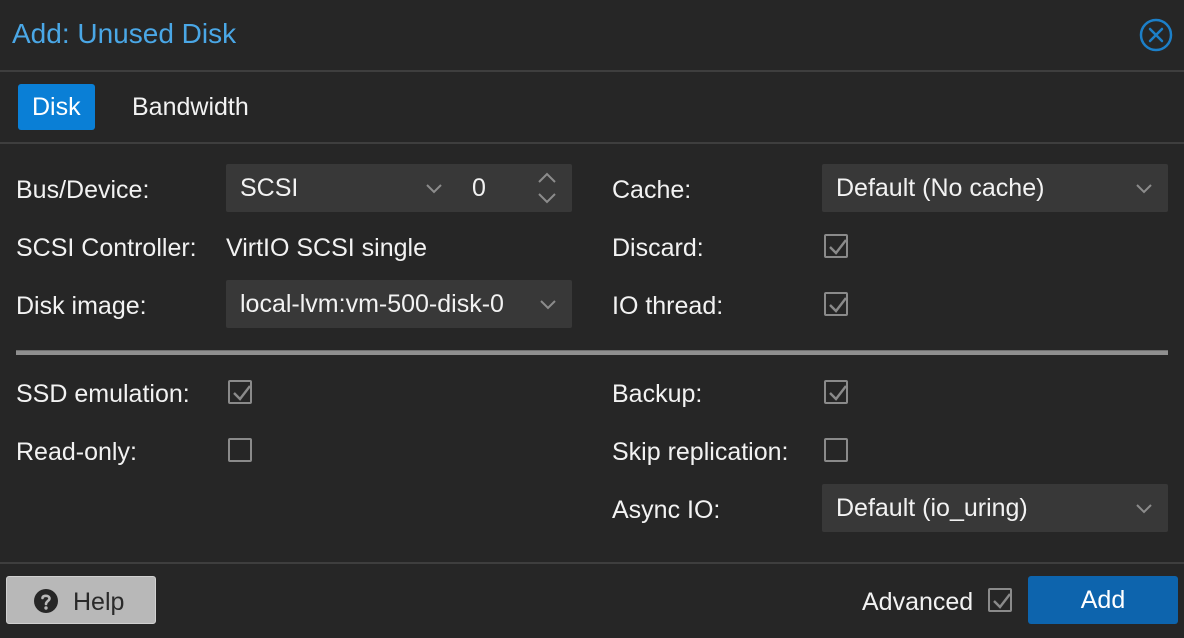 The width and height of the screenshot is (1184, 638). What do you see at coordinates (940, 188) in the screenshot?
I see `cache-value: Default (No cache)` at bounding box center [940, 188].